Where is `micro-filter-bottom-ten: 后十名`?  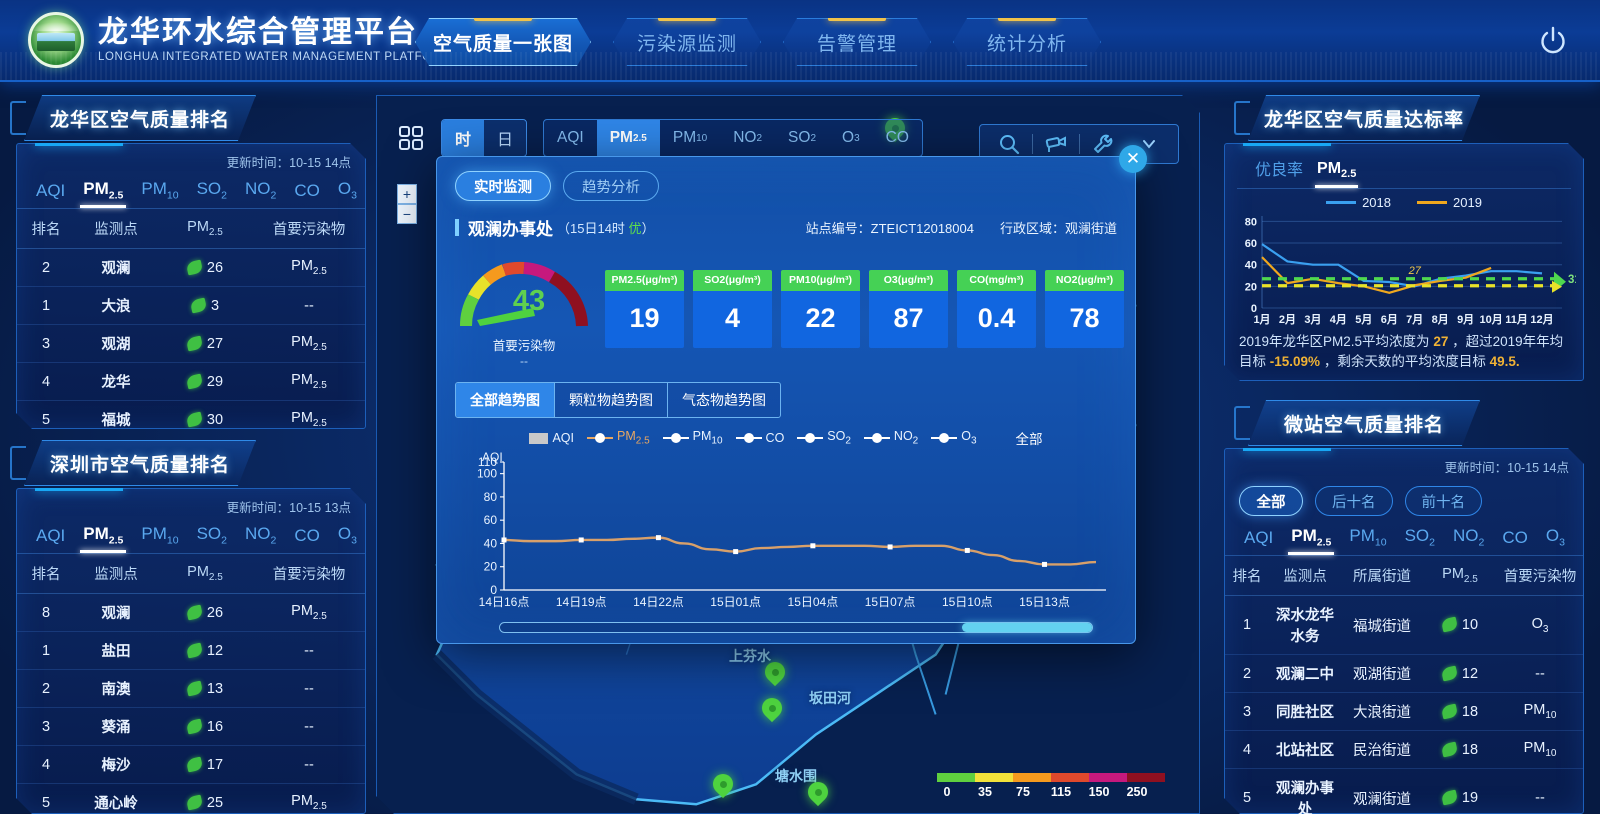
micro-filter-bottom-ten: 后十名 is located at coordinates (1354, 501).